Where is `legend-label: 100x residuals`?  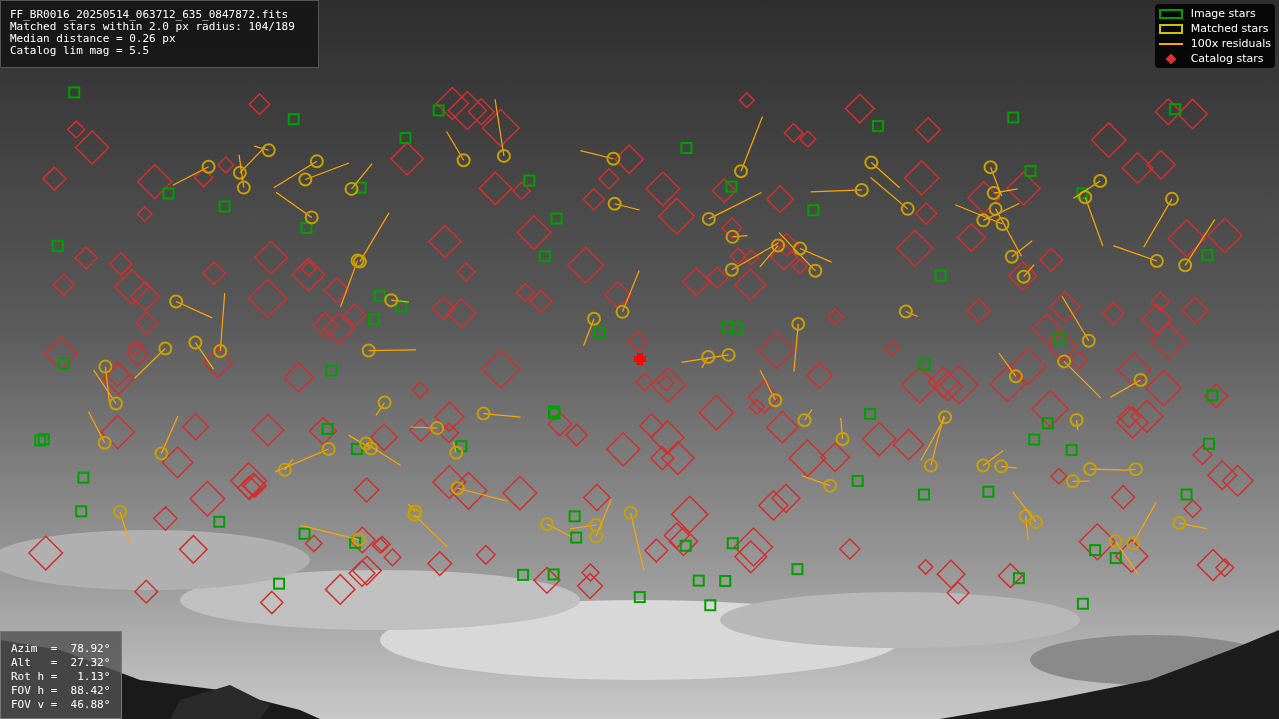
legend-label: 100x residuals is located at coordinates (1230, 43).